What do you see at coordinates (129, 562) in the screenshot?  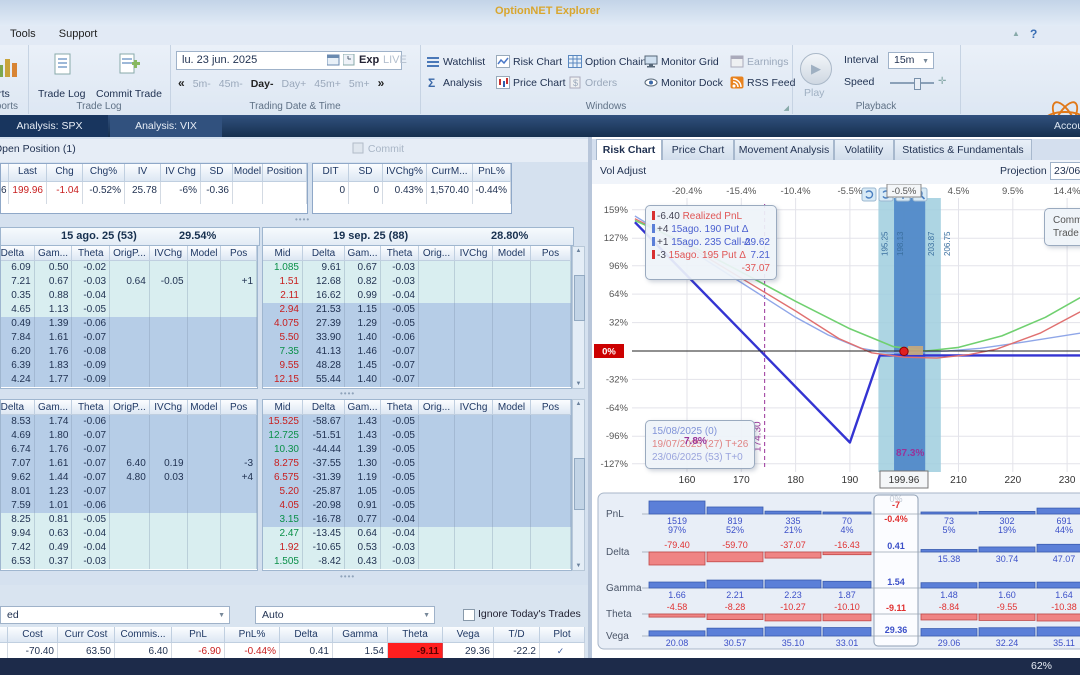 I see `chain-row: 6.53 0.37 -0.03` at bounding box center [129, 562].